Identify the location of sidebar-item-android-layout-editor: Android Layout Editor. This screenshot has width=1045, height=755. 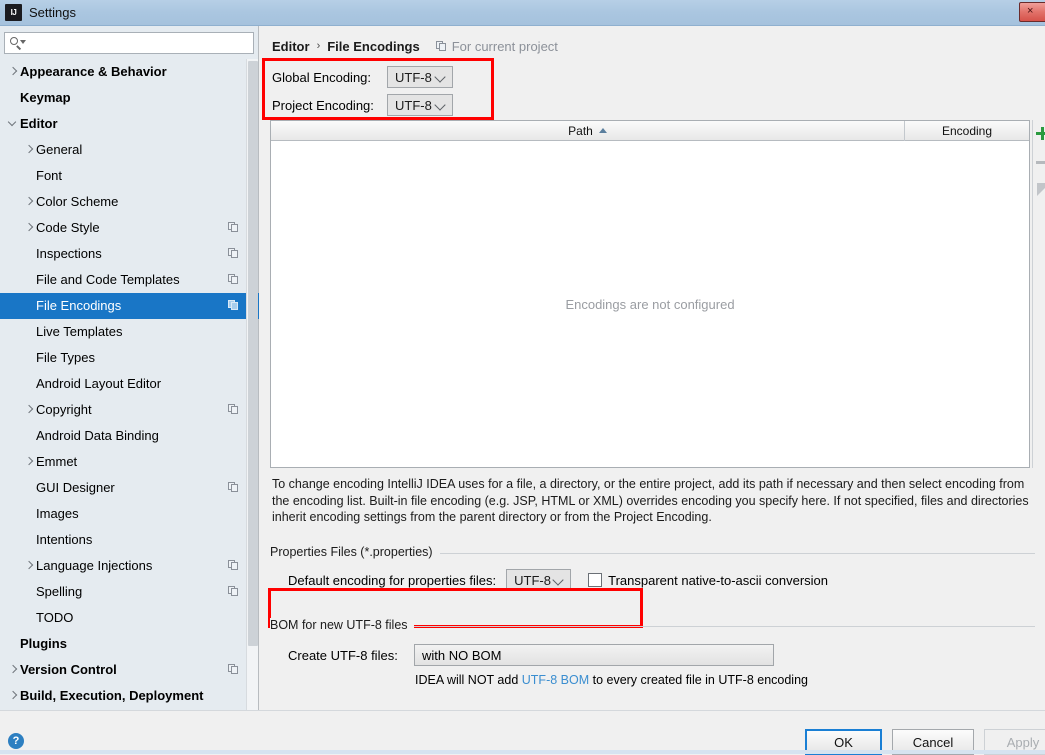
(129, 384).